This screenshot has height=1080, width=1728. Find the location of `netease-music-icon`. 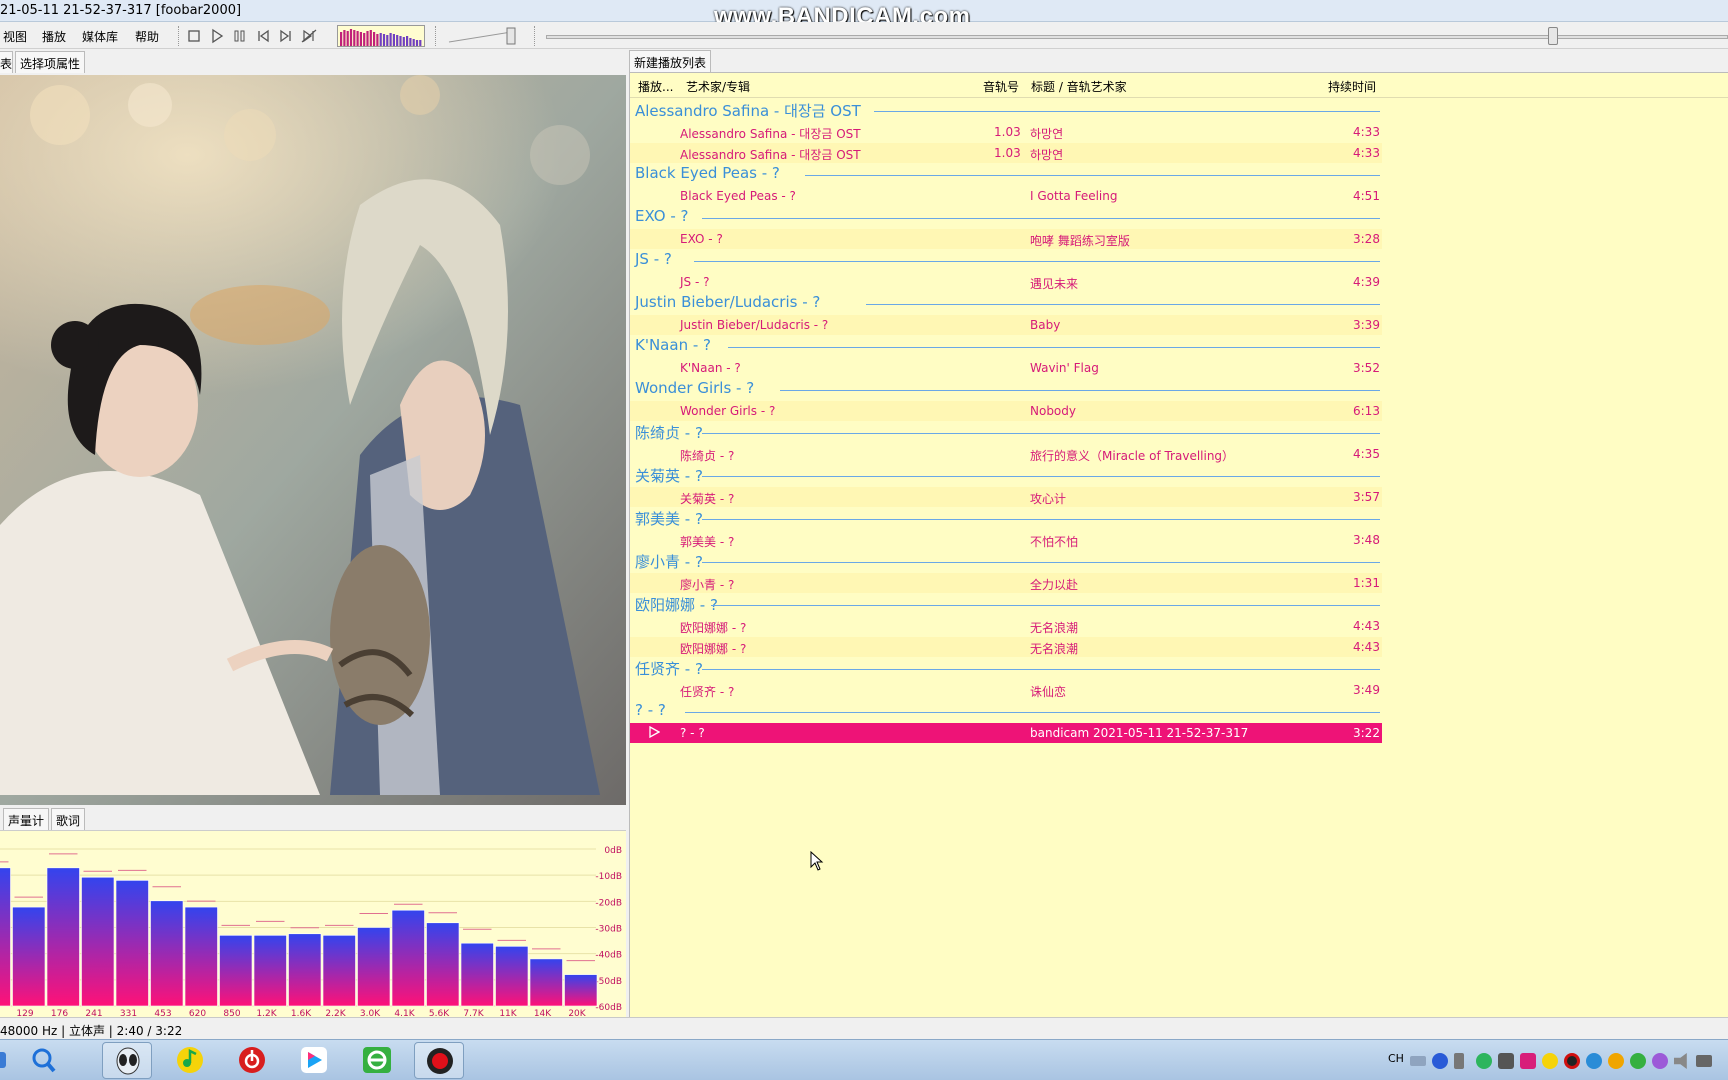

netease-music-icon is located at coordinates (252, 1060).